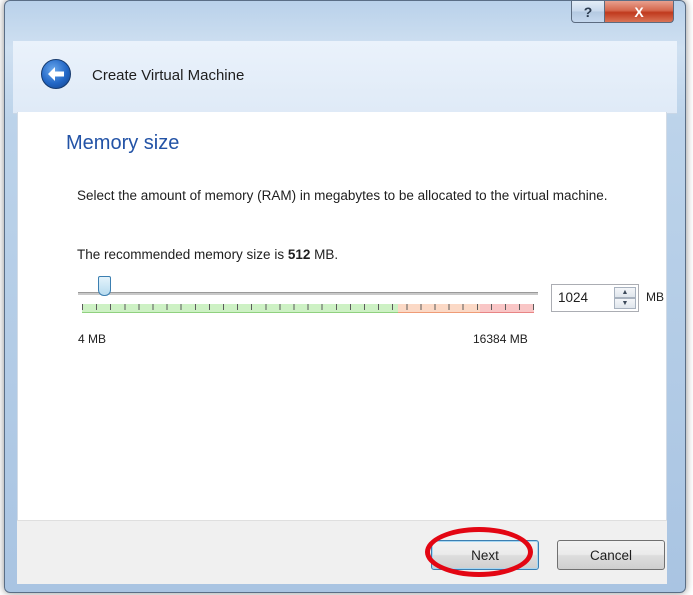  I want to click on memory-slider-track, so click(308, 293).